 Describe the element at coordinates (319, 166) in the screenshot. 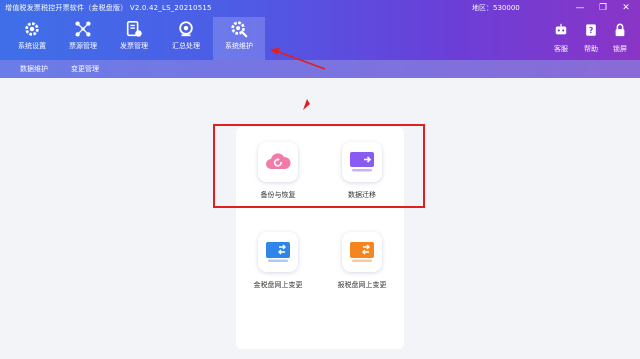

I see `annotation-highlight-box` at that location.